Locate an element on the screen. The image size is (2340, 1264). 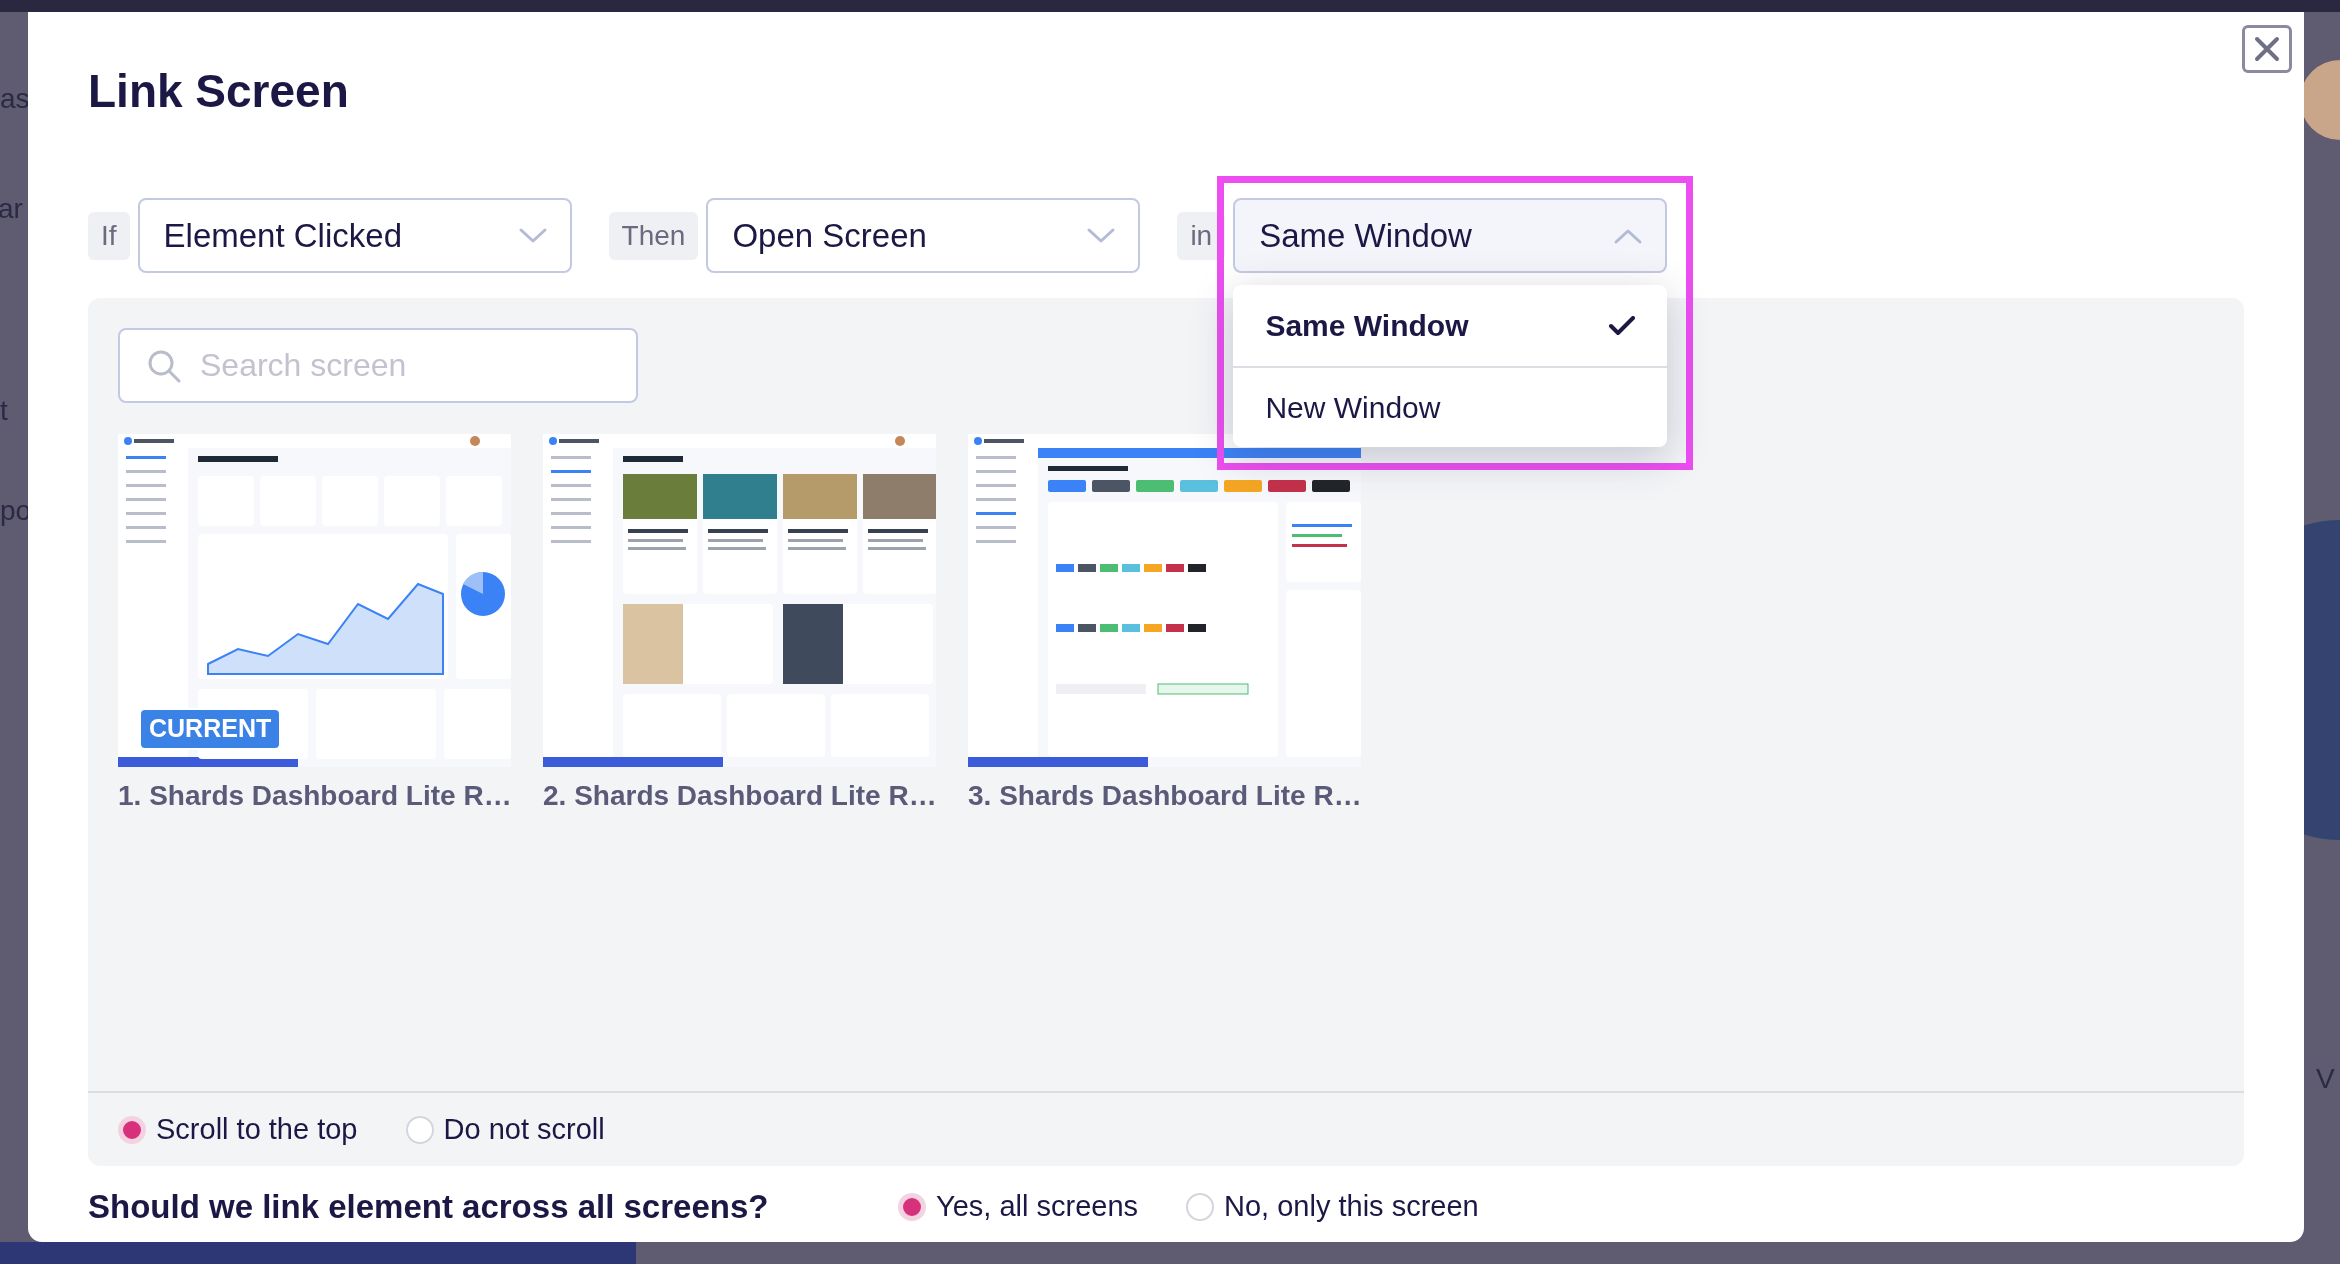
dropdown-option: Same Window is located at coordinates (1450, 325).